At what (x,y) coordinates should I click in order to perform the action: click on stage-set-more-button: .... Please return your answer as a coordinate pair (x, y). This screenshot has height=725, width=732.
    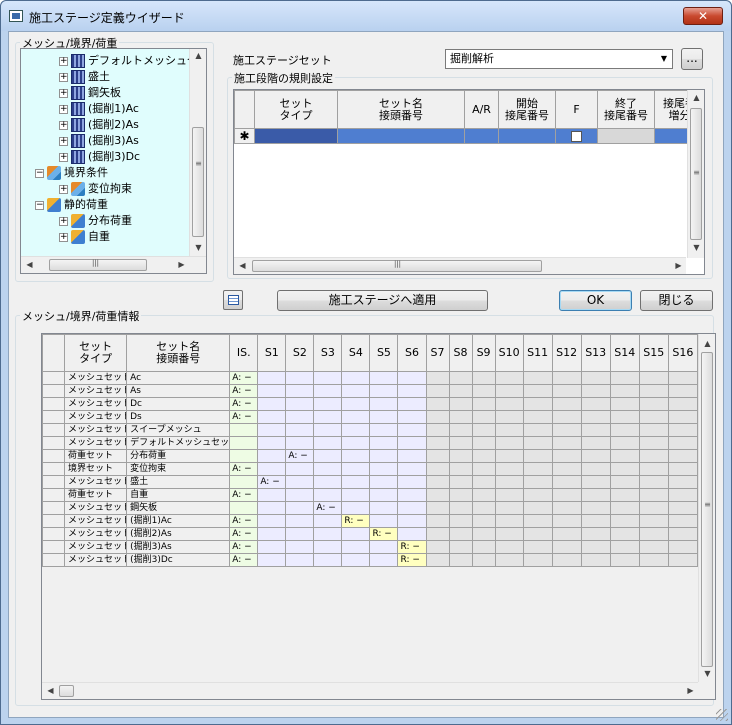
    Looking at the image, I should click on (692, 59).